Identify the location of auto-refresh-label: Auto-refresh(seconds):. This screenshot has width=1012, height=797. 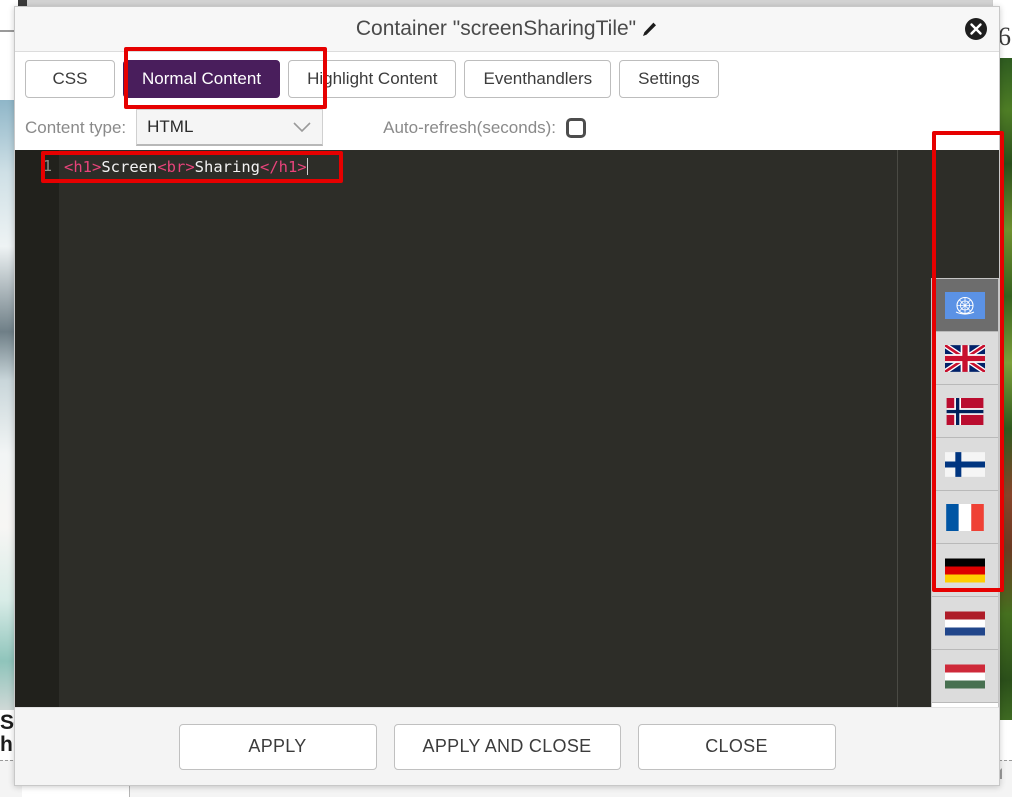
(470, 127).